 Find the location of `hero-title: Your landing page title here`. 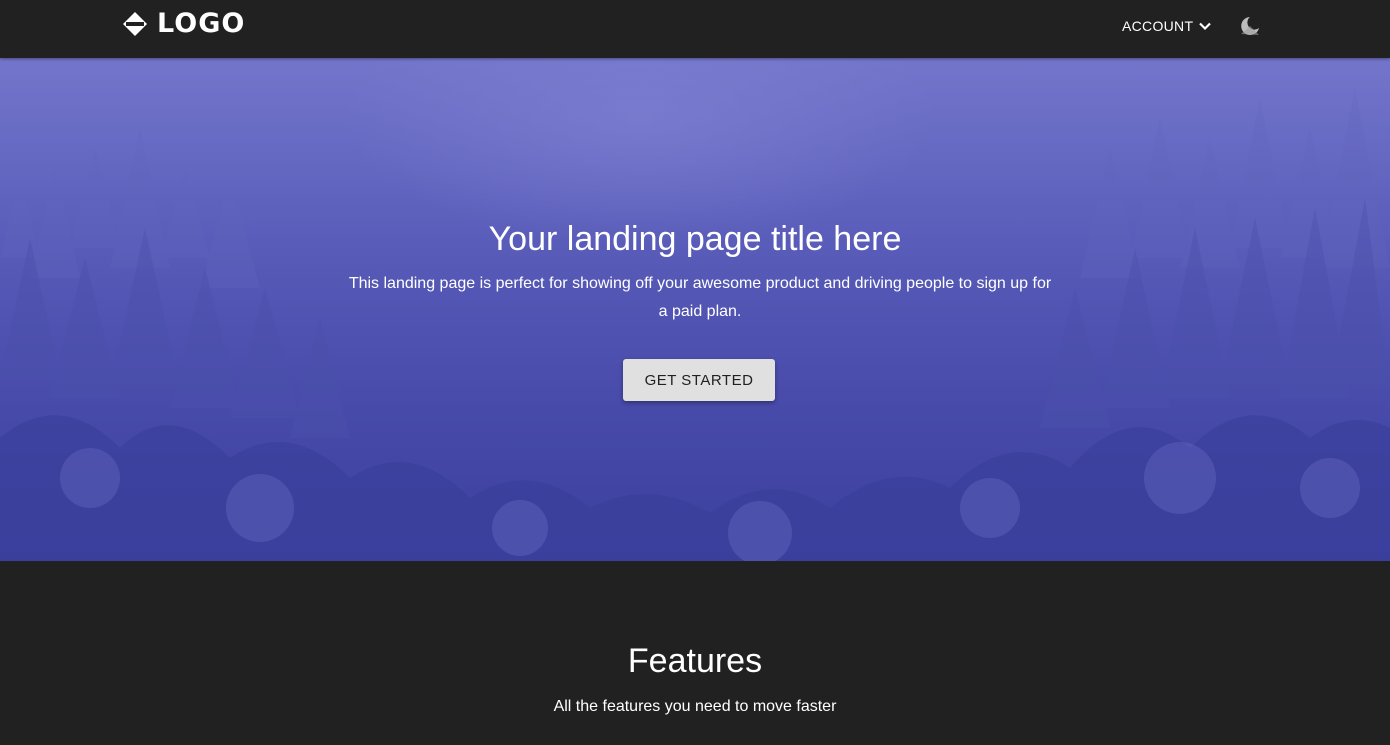

hero-title: Your landing page title here is located at coordinates (695, 239).